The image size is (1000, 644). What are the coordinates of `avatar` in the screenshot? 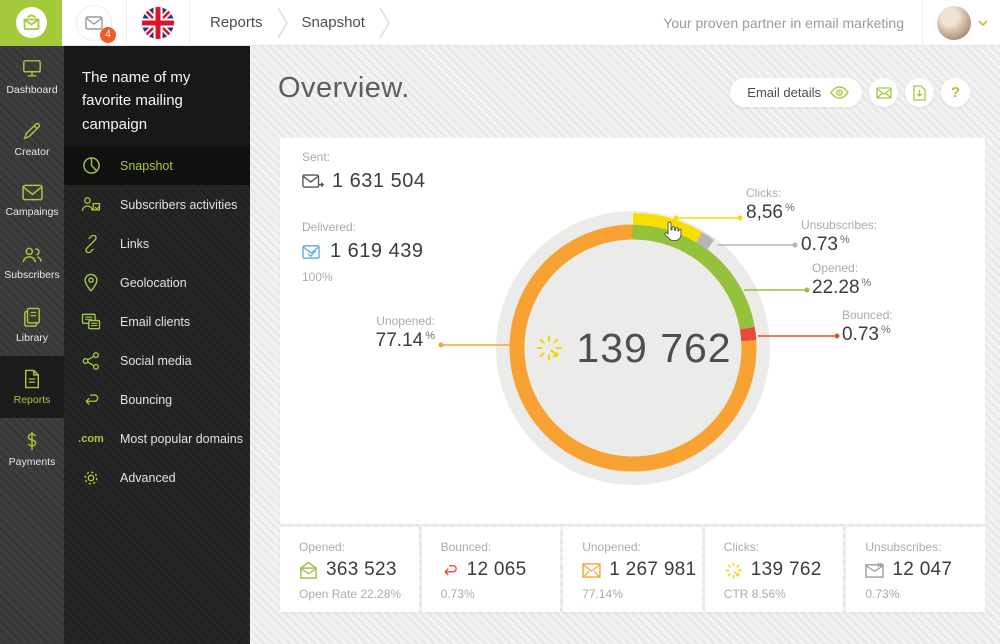 It's located at (954, 22).